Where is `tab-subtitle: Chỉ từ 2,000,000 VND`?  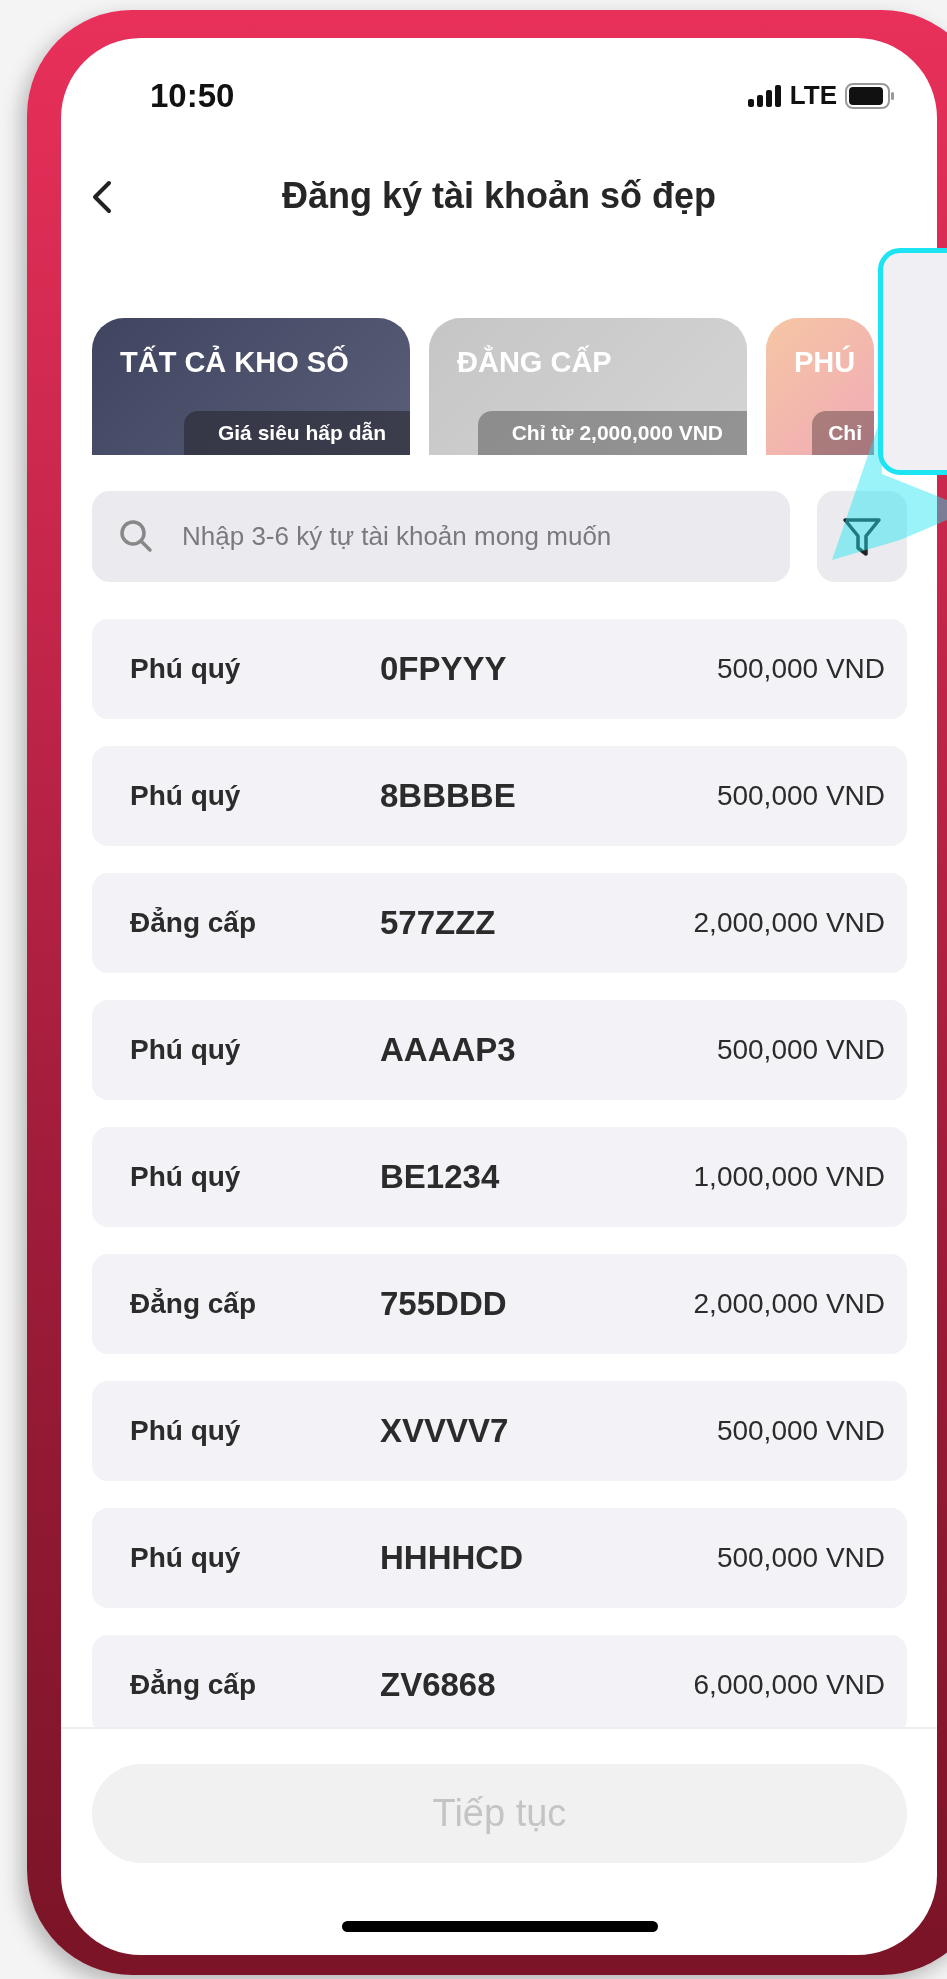 tab-subtitle: Chỉ từ 2,000,000 VND is located at coordinates (612, 433).